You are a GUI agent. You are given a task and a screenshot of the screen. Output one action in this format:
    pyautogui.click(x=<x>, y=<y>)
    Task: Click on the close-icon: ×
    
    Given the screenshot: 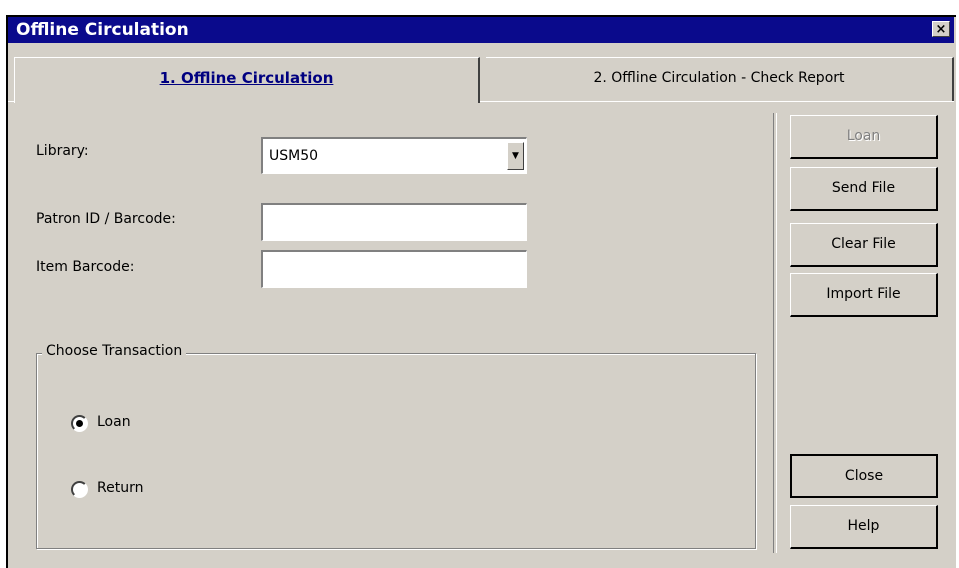 What is the action you would take?
    pyautogui.click(x=941, y=29)
    